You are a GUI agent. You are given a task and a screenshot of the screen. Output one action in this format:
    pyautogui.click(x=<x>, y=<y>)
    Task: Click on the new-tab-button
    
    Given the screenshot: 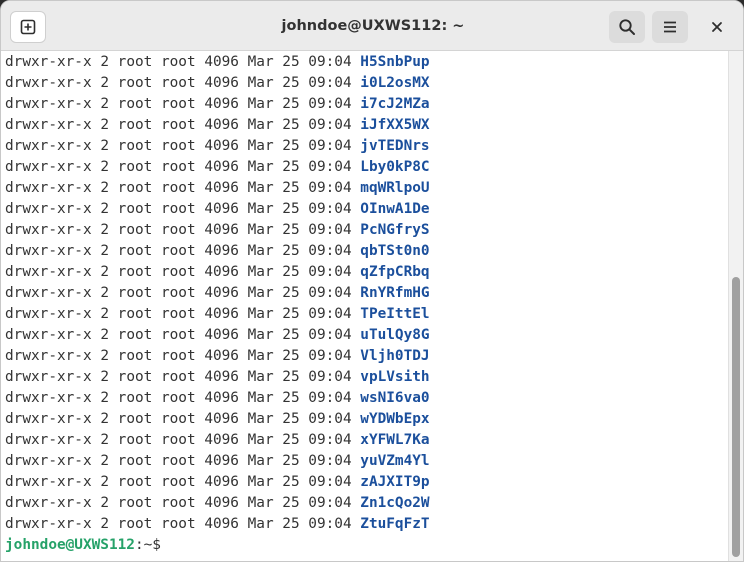 What is the action you would take?
    pyautogui.click(x=28, y=27)
    